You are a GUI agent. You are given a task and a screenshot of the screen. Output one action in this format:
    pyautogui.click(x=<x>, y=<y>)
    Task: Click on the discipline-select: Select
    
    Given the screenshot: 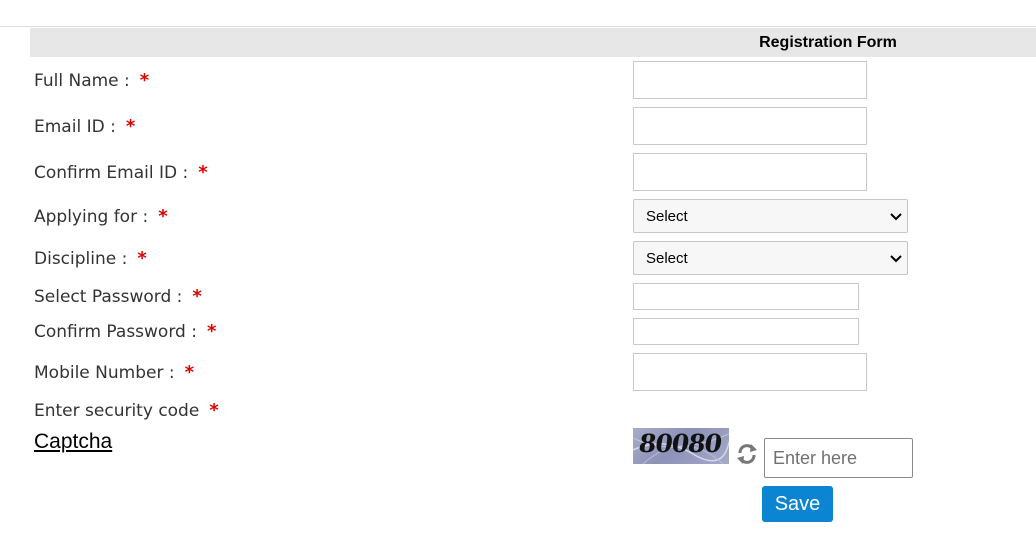 What is the action you would take?
    pyautogui.click(x=770, y=258)
    